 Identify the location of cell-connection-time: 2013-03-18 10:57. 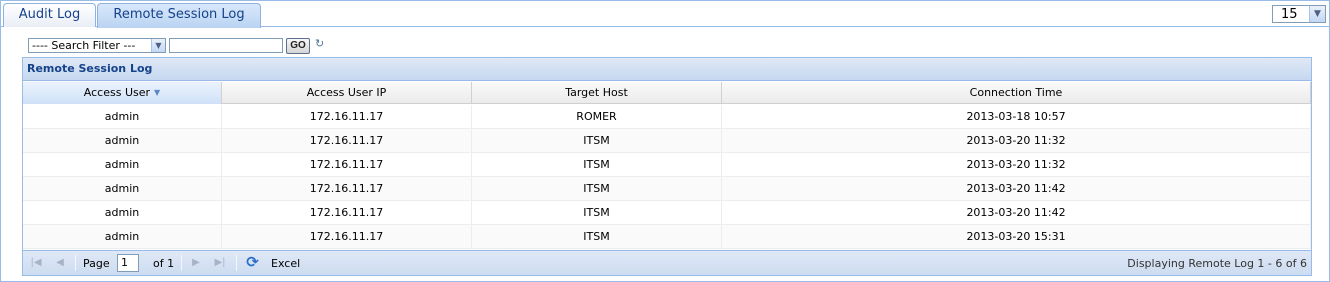
(1016, 116).